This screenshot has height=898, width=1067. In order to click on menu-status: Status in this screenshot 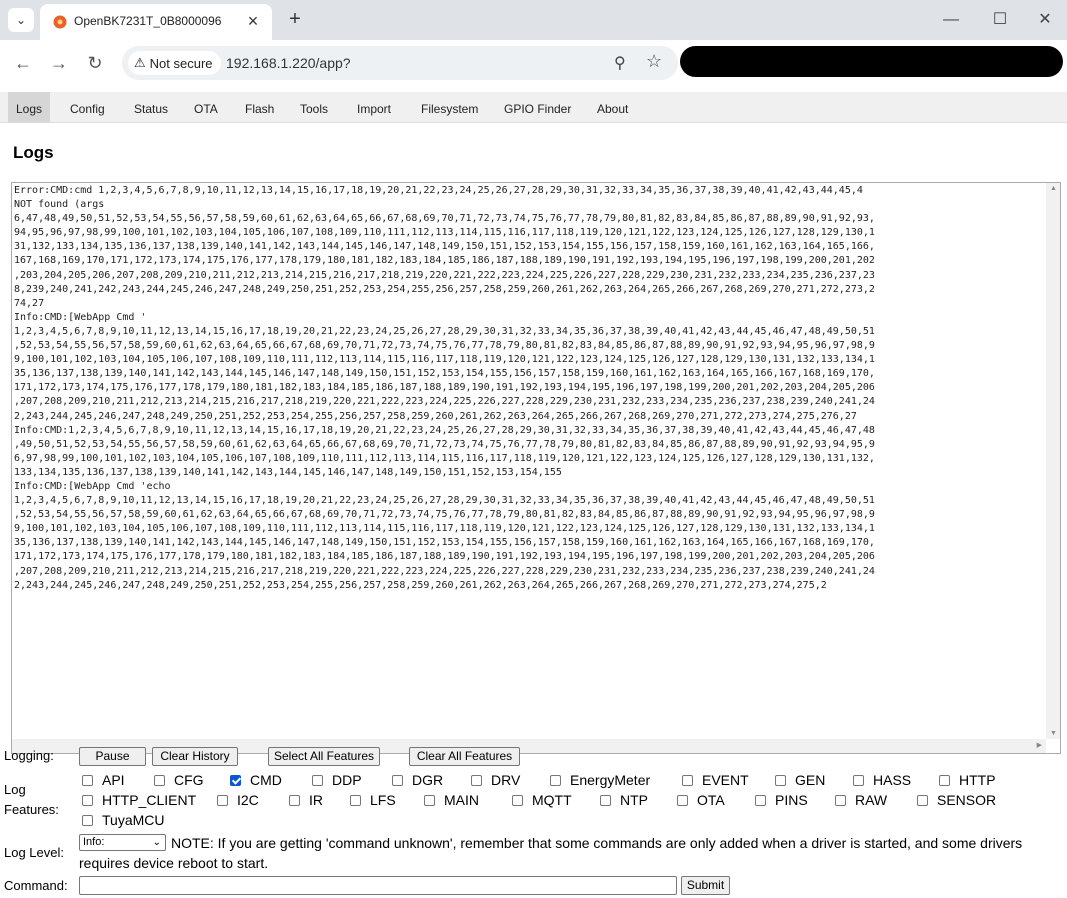, I will do `click(151, 107)`.